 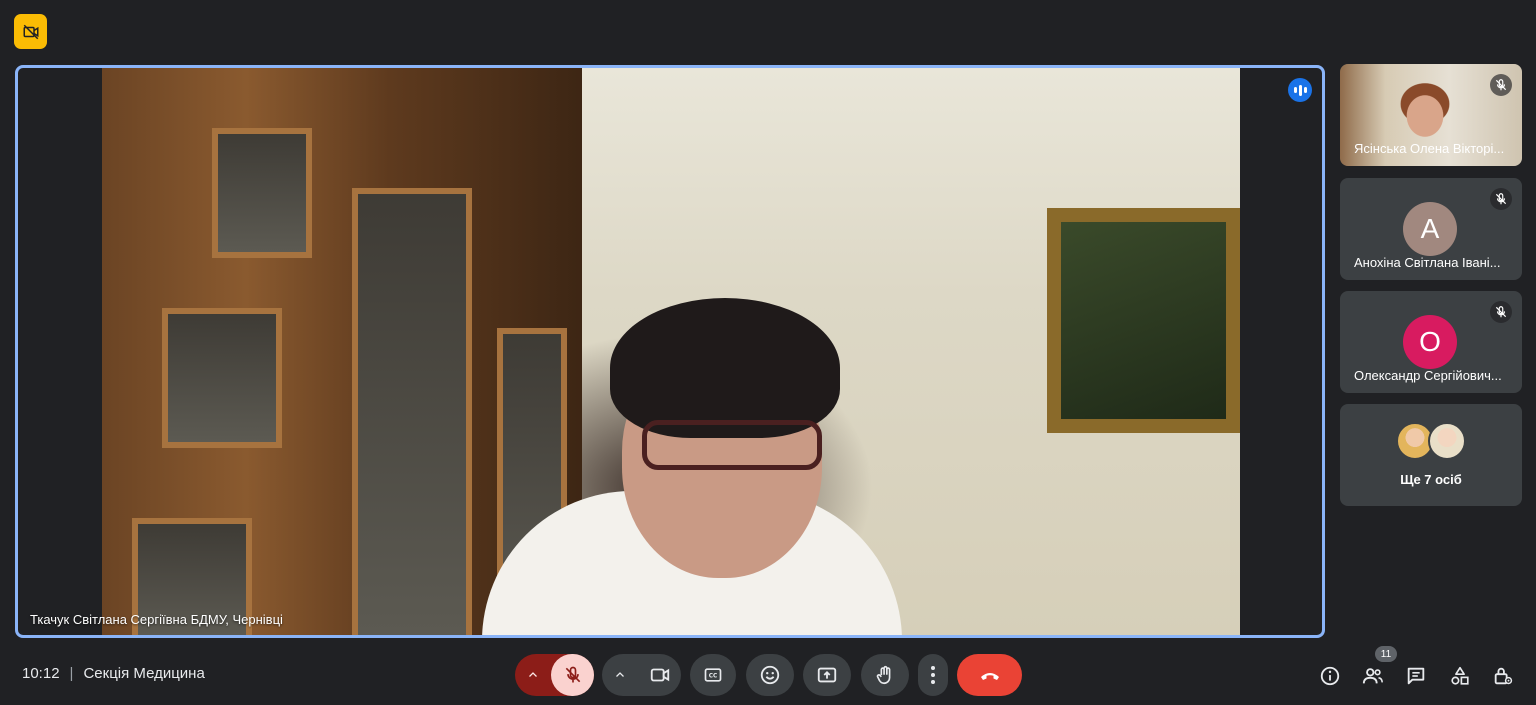 What do you see at coordinates (144, 673) in the screenshot?
I see `meeting-title: Секція Медицина` at bounding box center [144, 673].